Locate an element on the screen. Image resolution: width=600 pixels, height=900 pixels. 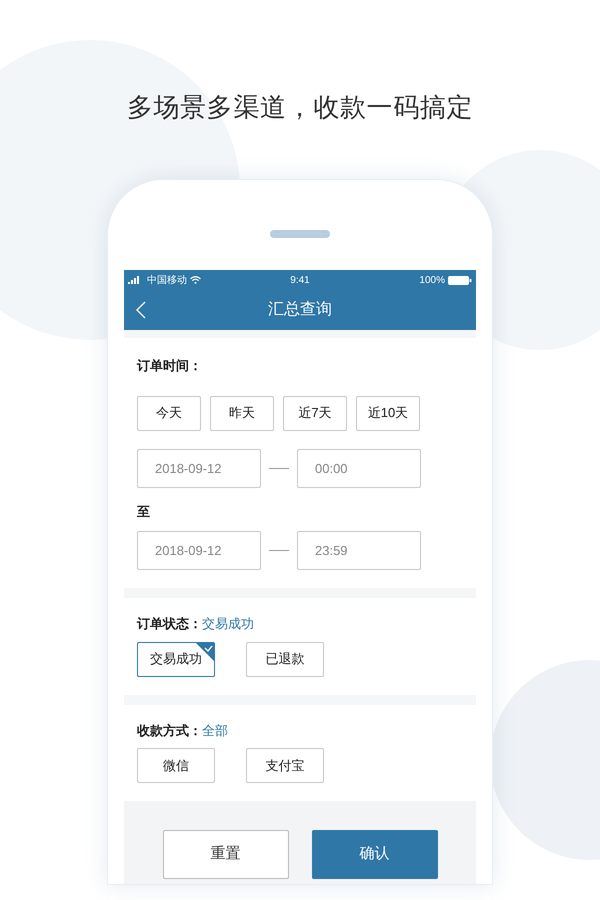
battery-percent: 100% is located at coordinates (432, 281).